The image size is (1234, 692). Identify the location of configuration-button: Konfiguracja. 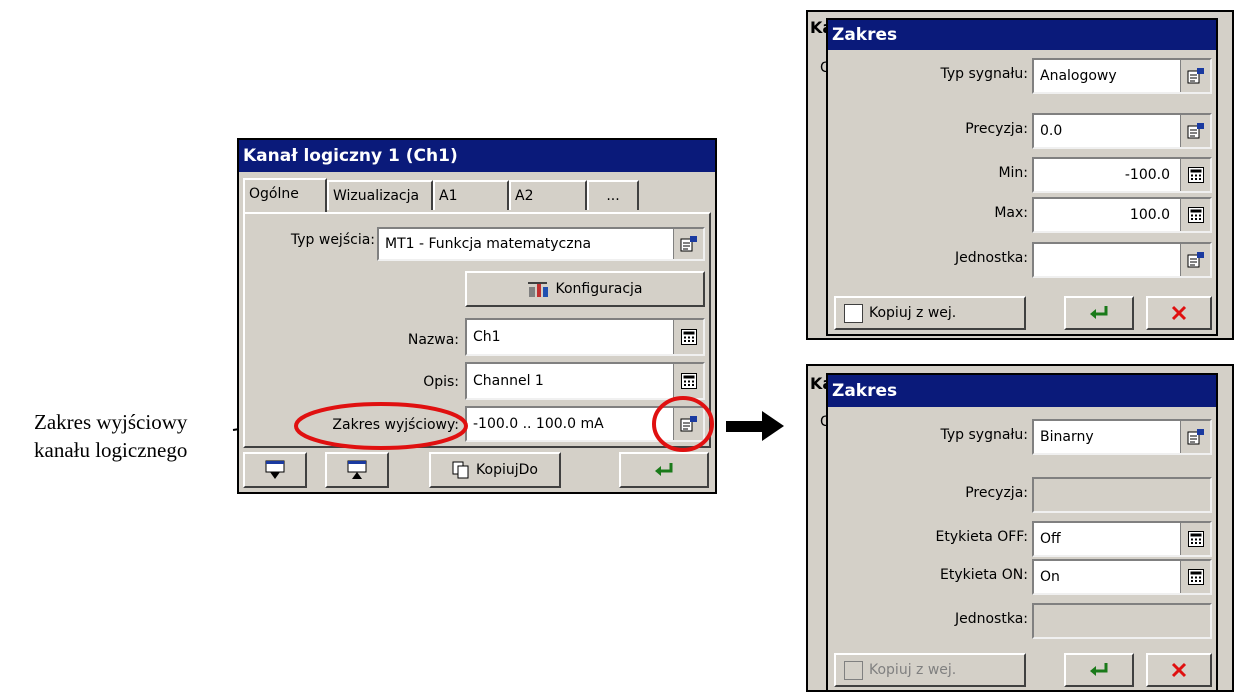
(585, 289).